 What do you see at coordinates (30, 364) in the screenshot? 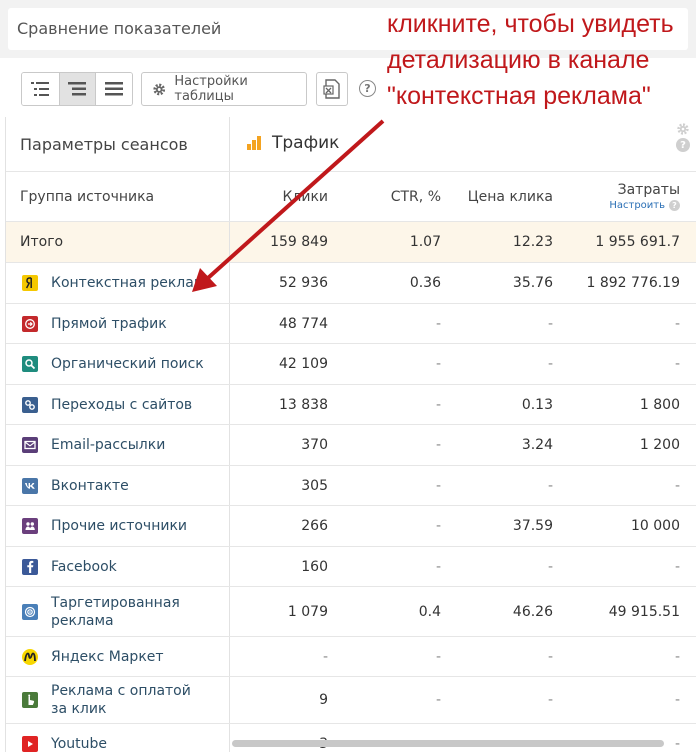
I see `search-icon` at bounding box center [30, 364].